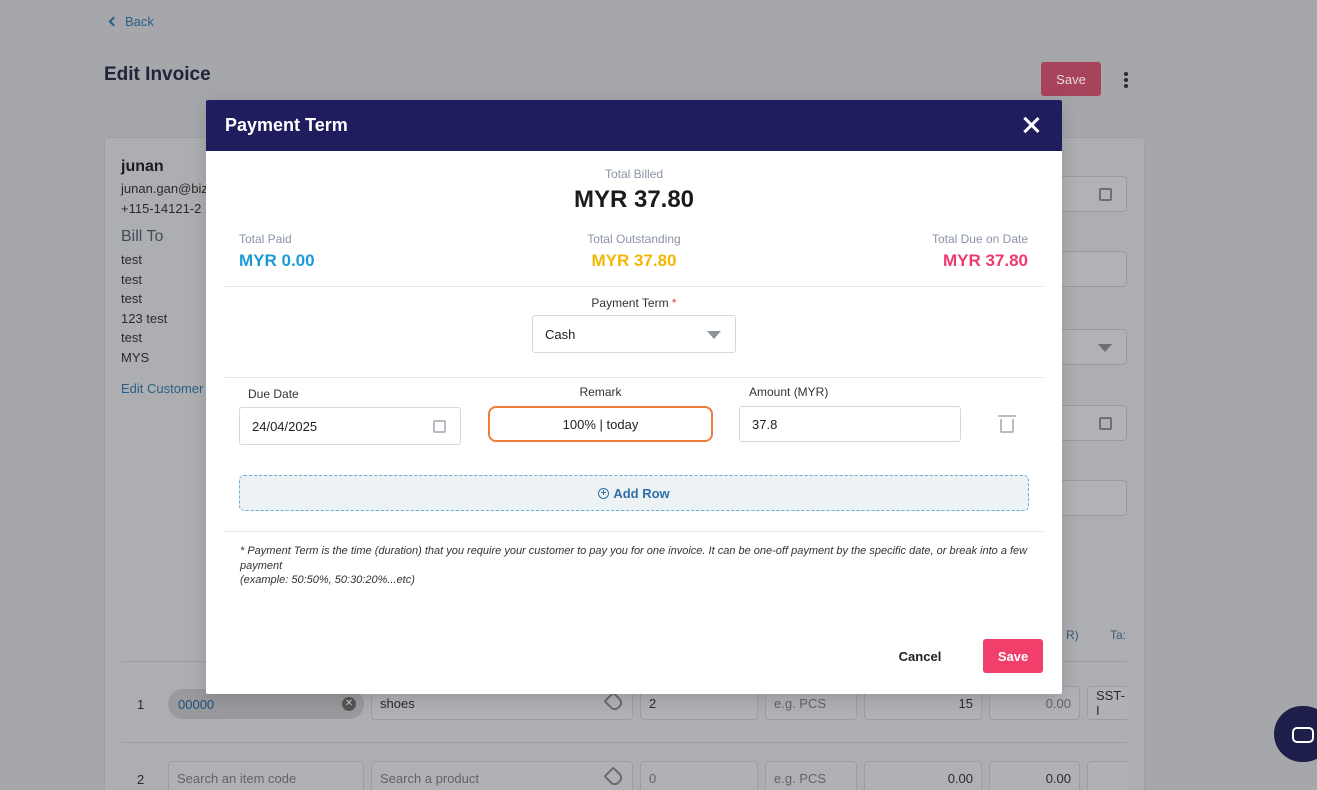  I want to click on note-example: (example: 50:50%, 50:30:20%...etc), so click(327, 580).